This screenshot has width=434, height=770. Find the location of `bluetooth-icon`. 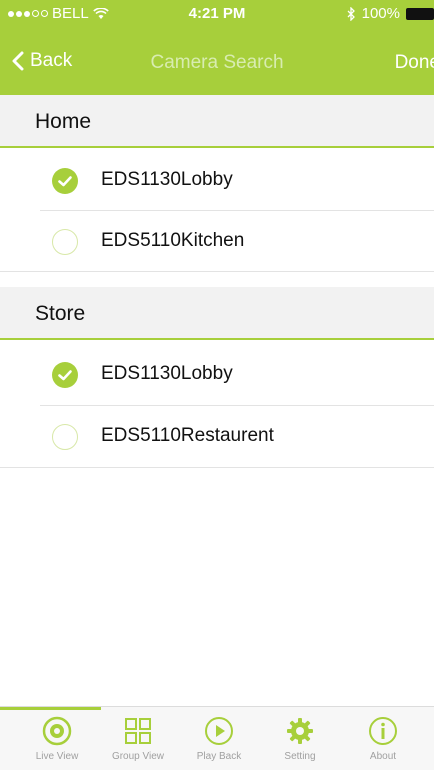

bluetooth-icon is located at coordinates (351, 13).